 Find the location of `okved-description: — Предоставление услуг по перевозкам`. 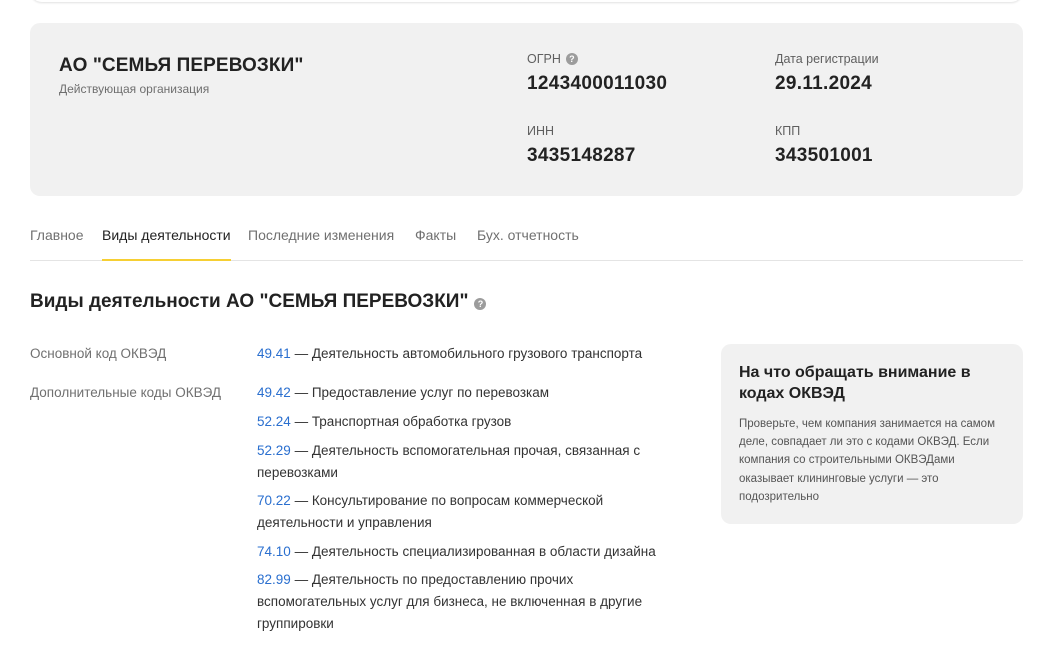

okved-description: — Предоставление услуг по перевозкам is located at coordinates (422, 392).